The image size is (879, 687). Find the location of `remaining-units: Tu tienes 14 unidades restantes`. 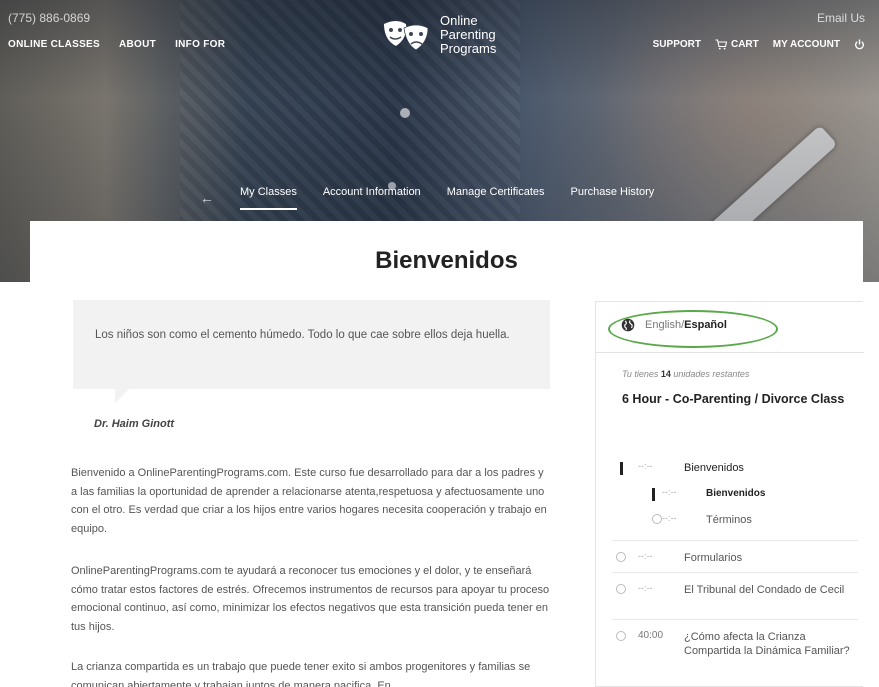

remaining-units: Tu tienes 14 unidades restantes is located at coordinates (685, 374).